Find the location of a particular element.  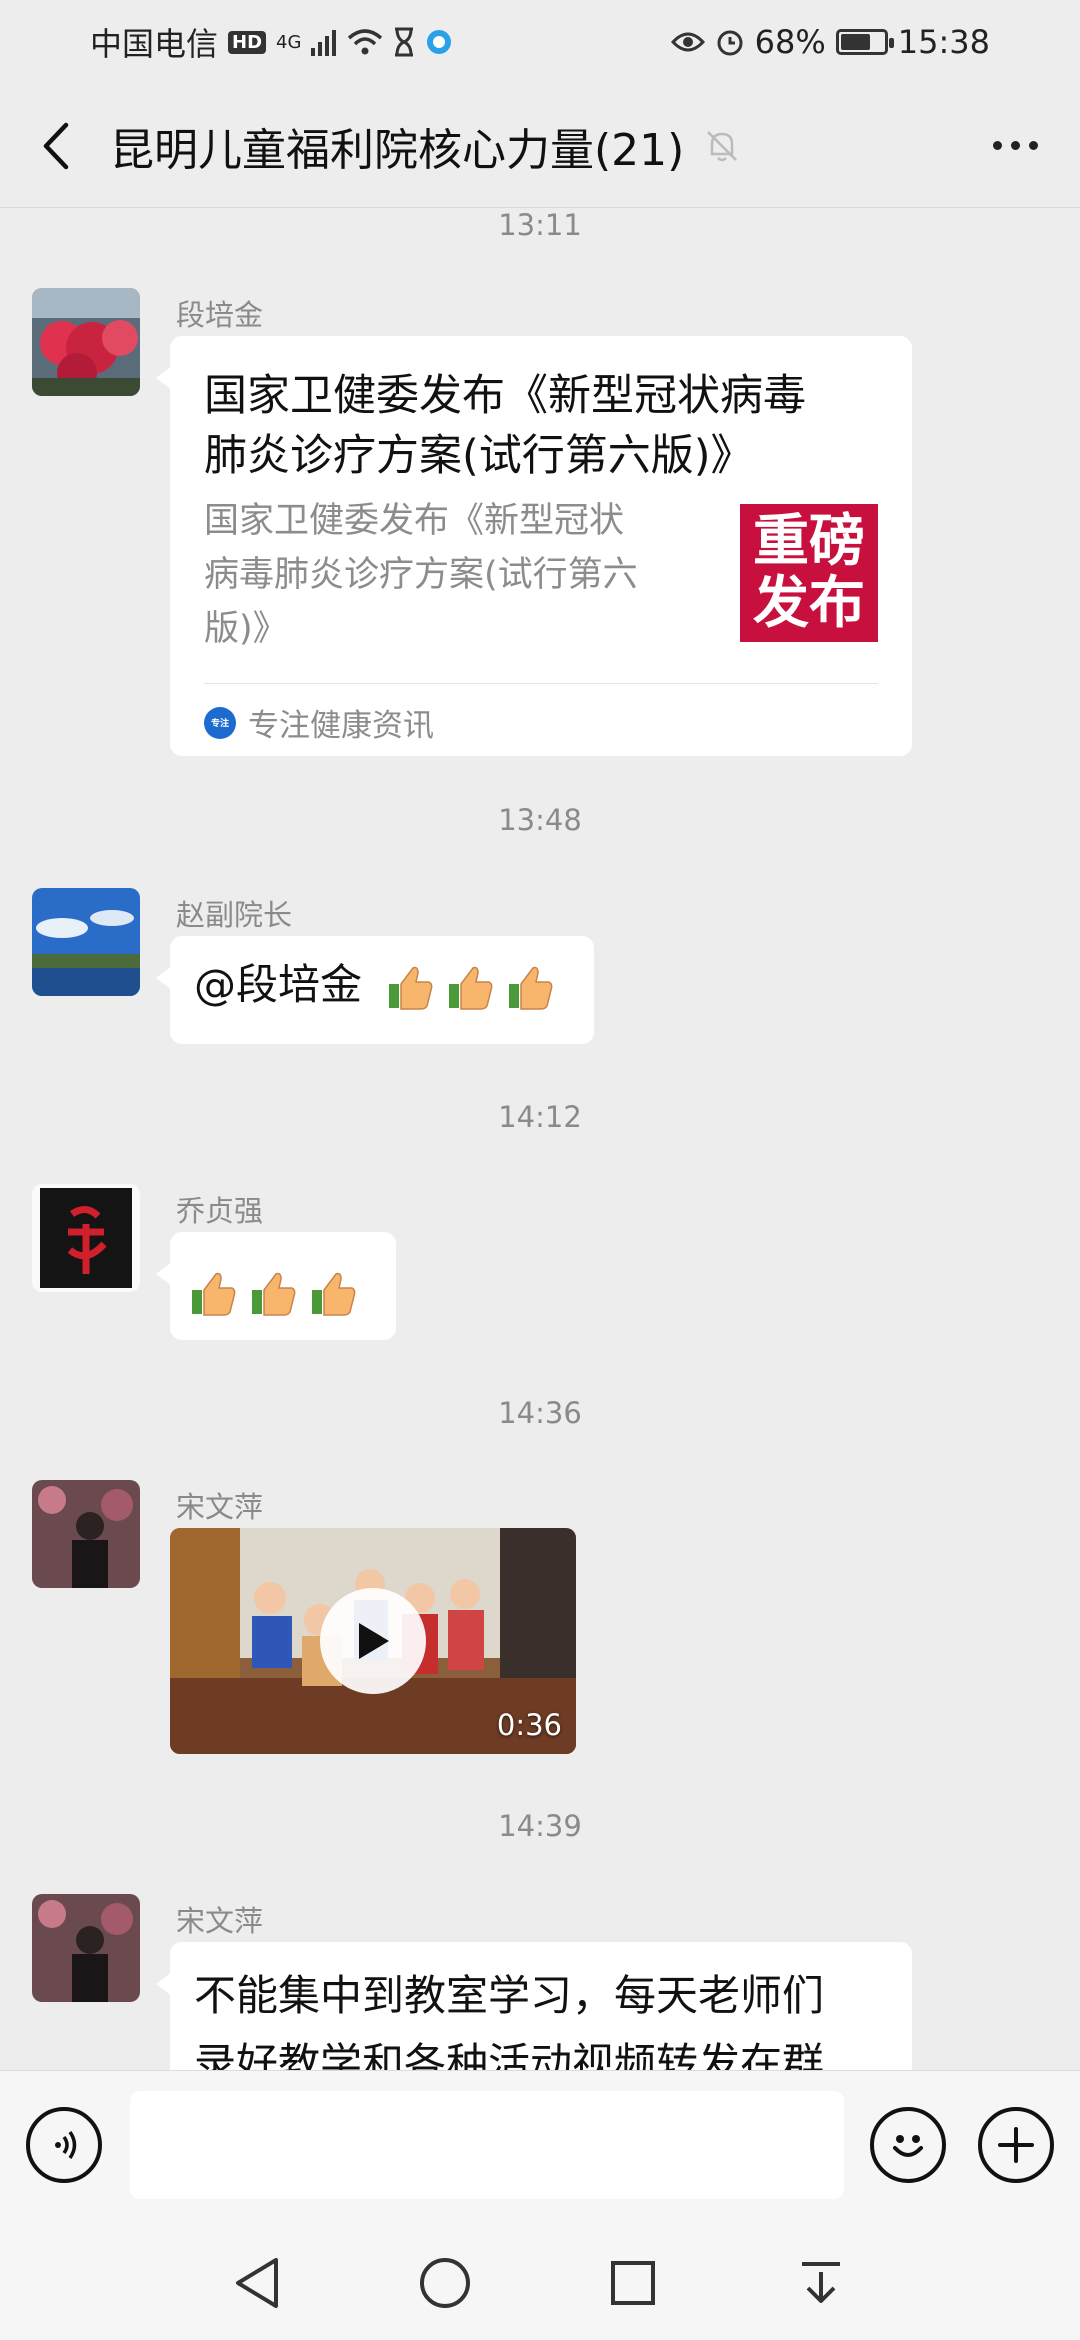

sender-name: 乔贞强 is located at coordinates (220, 1211).